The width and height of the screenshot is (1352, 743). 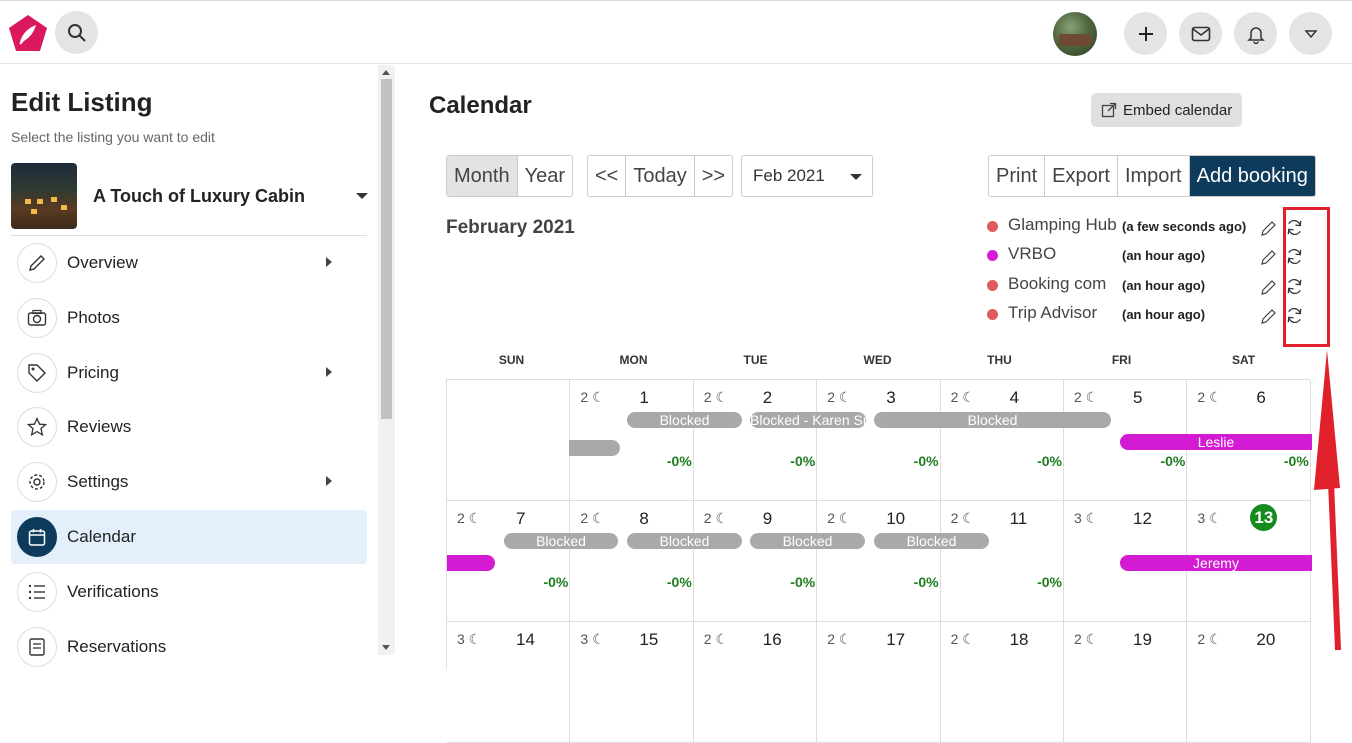 I want to click on calendar-day-cell: 2 ☾ 20, so click(x=1249, y=682).